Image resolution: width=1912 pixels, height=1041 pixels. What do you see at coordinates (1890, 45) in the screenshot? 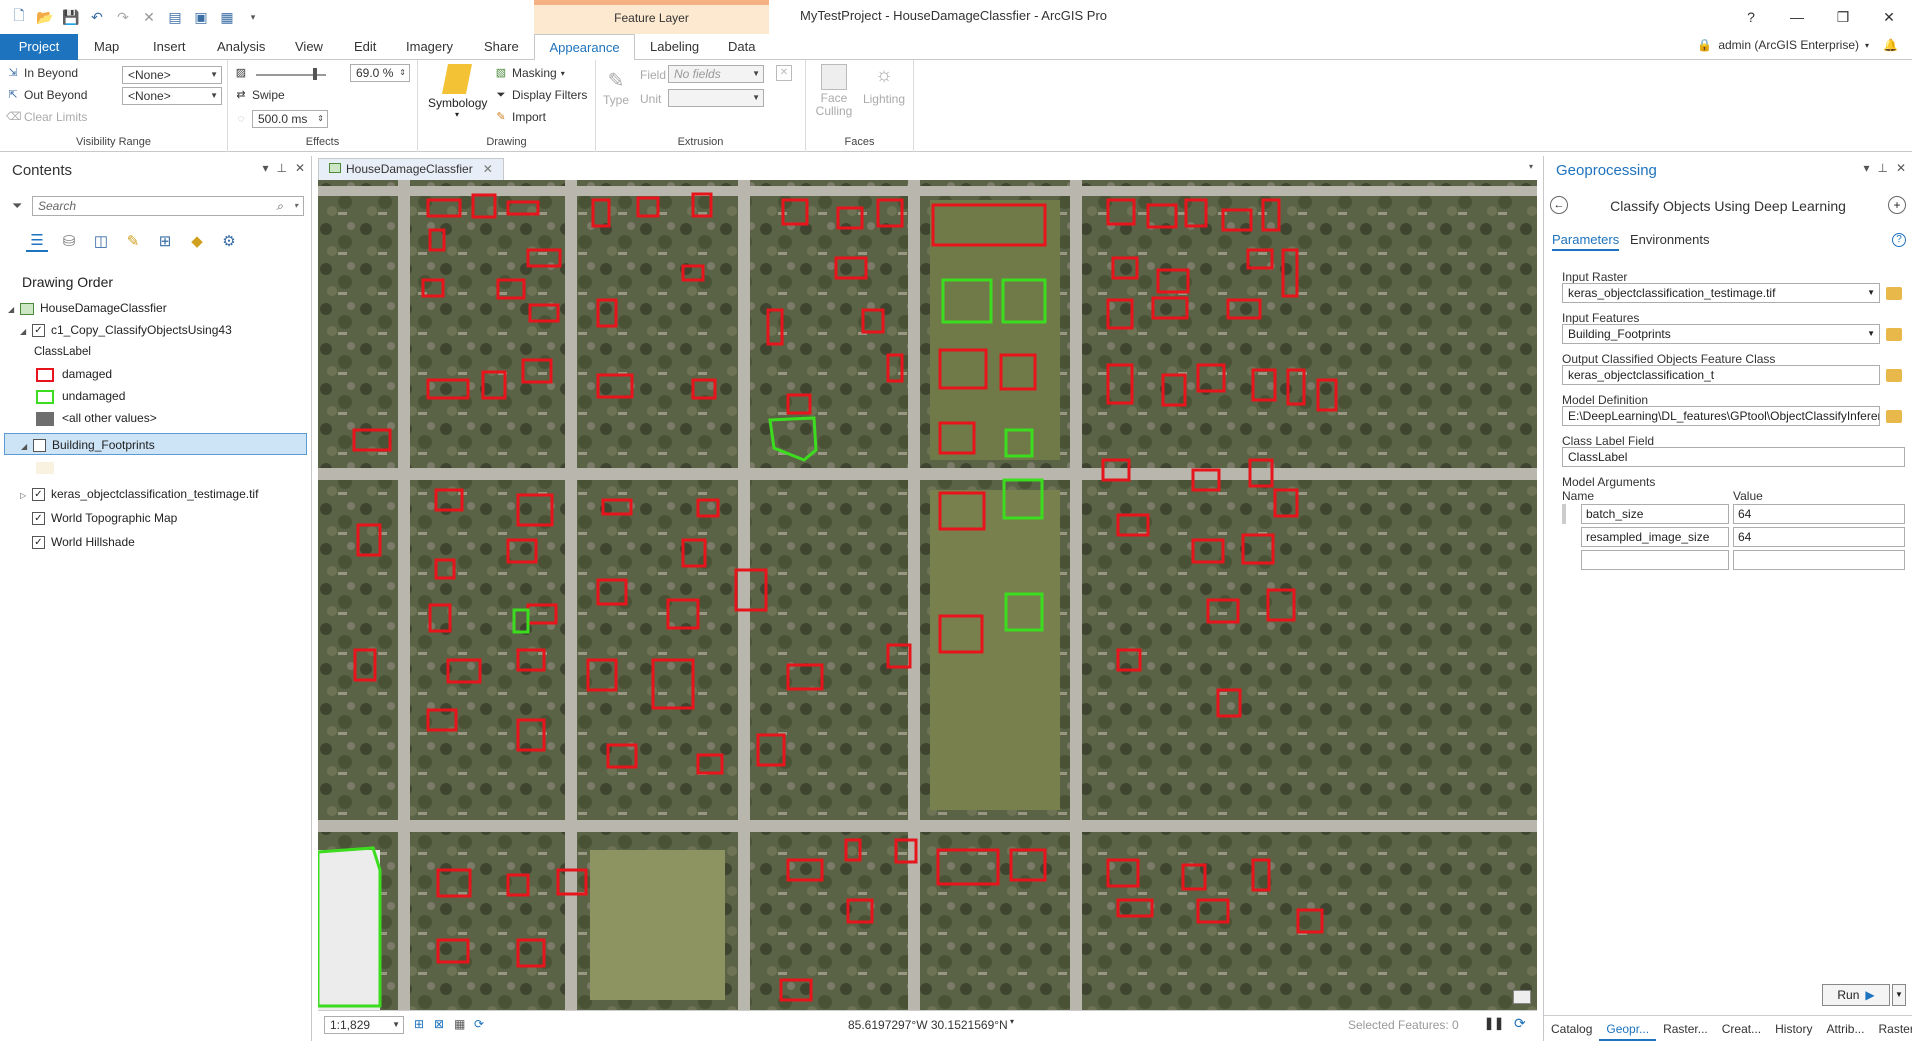
I see `notification-icon: 🔔` at bounding box center [1890, 45].